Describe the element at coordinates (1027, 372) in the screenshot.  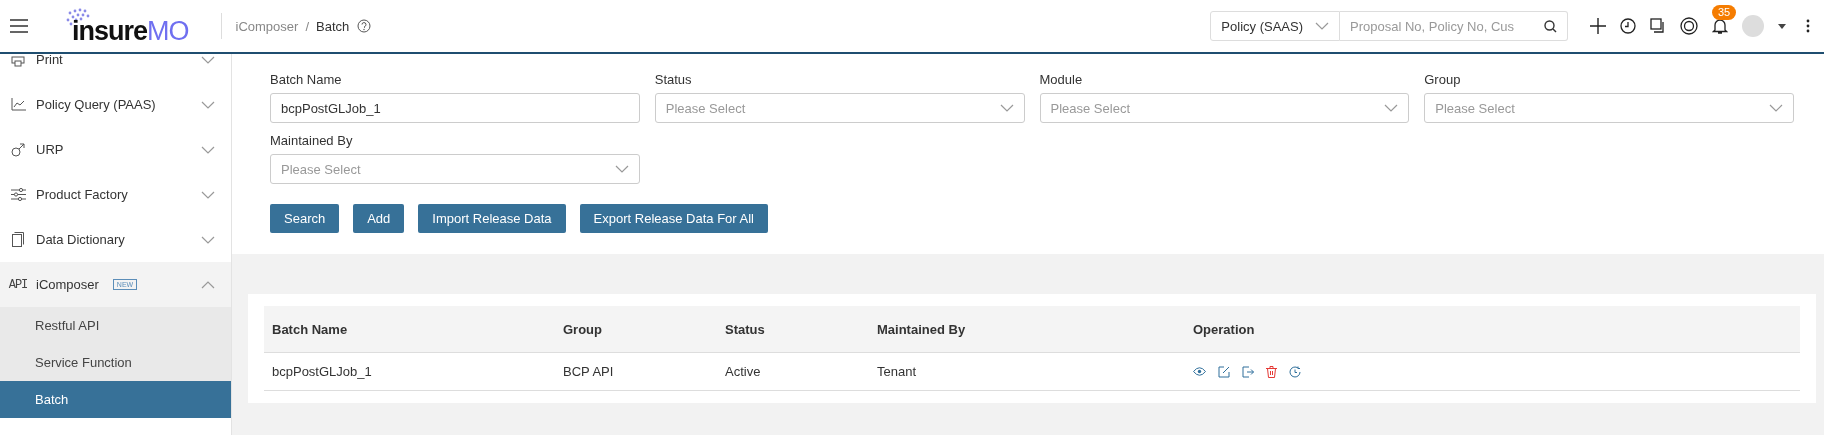
I see `table-cell: Tenant` at that location.